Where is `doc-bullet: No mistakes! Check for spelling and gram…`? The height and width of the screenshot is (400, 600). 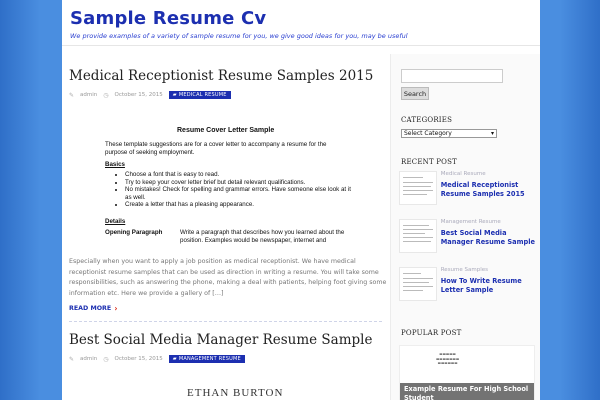 doc-bullet: No mistakes! Check for spelling and gram… is located at coordinates (240, 193).